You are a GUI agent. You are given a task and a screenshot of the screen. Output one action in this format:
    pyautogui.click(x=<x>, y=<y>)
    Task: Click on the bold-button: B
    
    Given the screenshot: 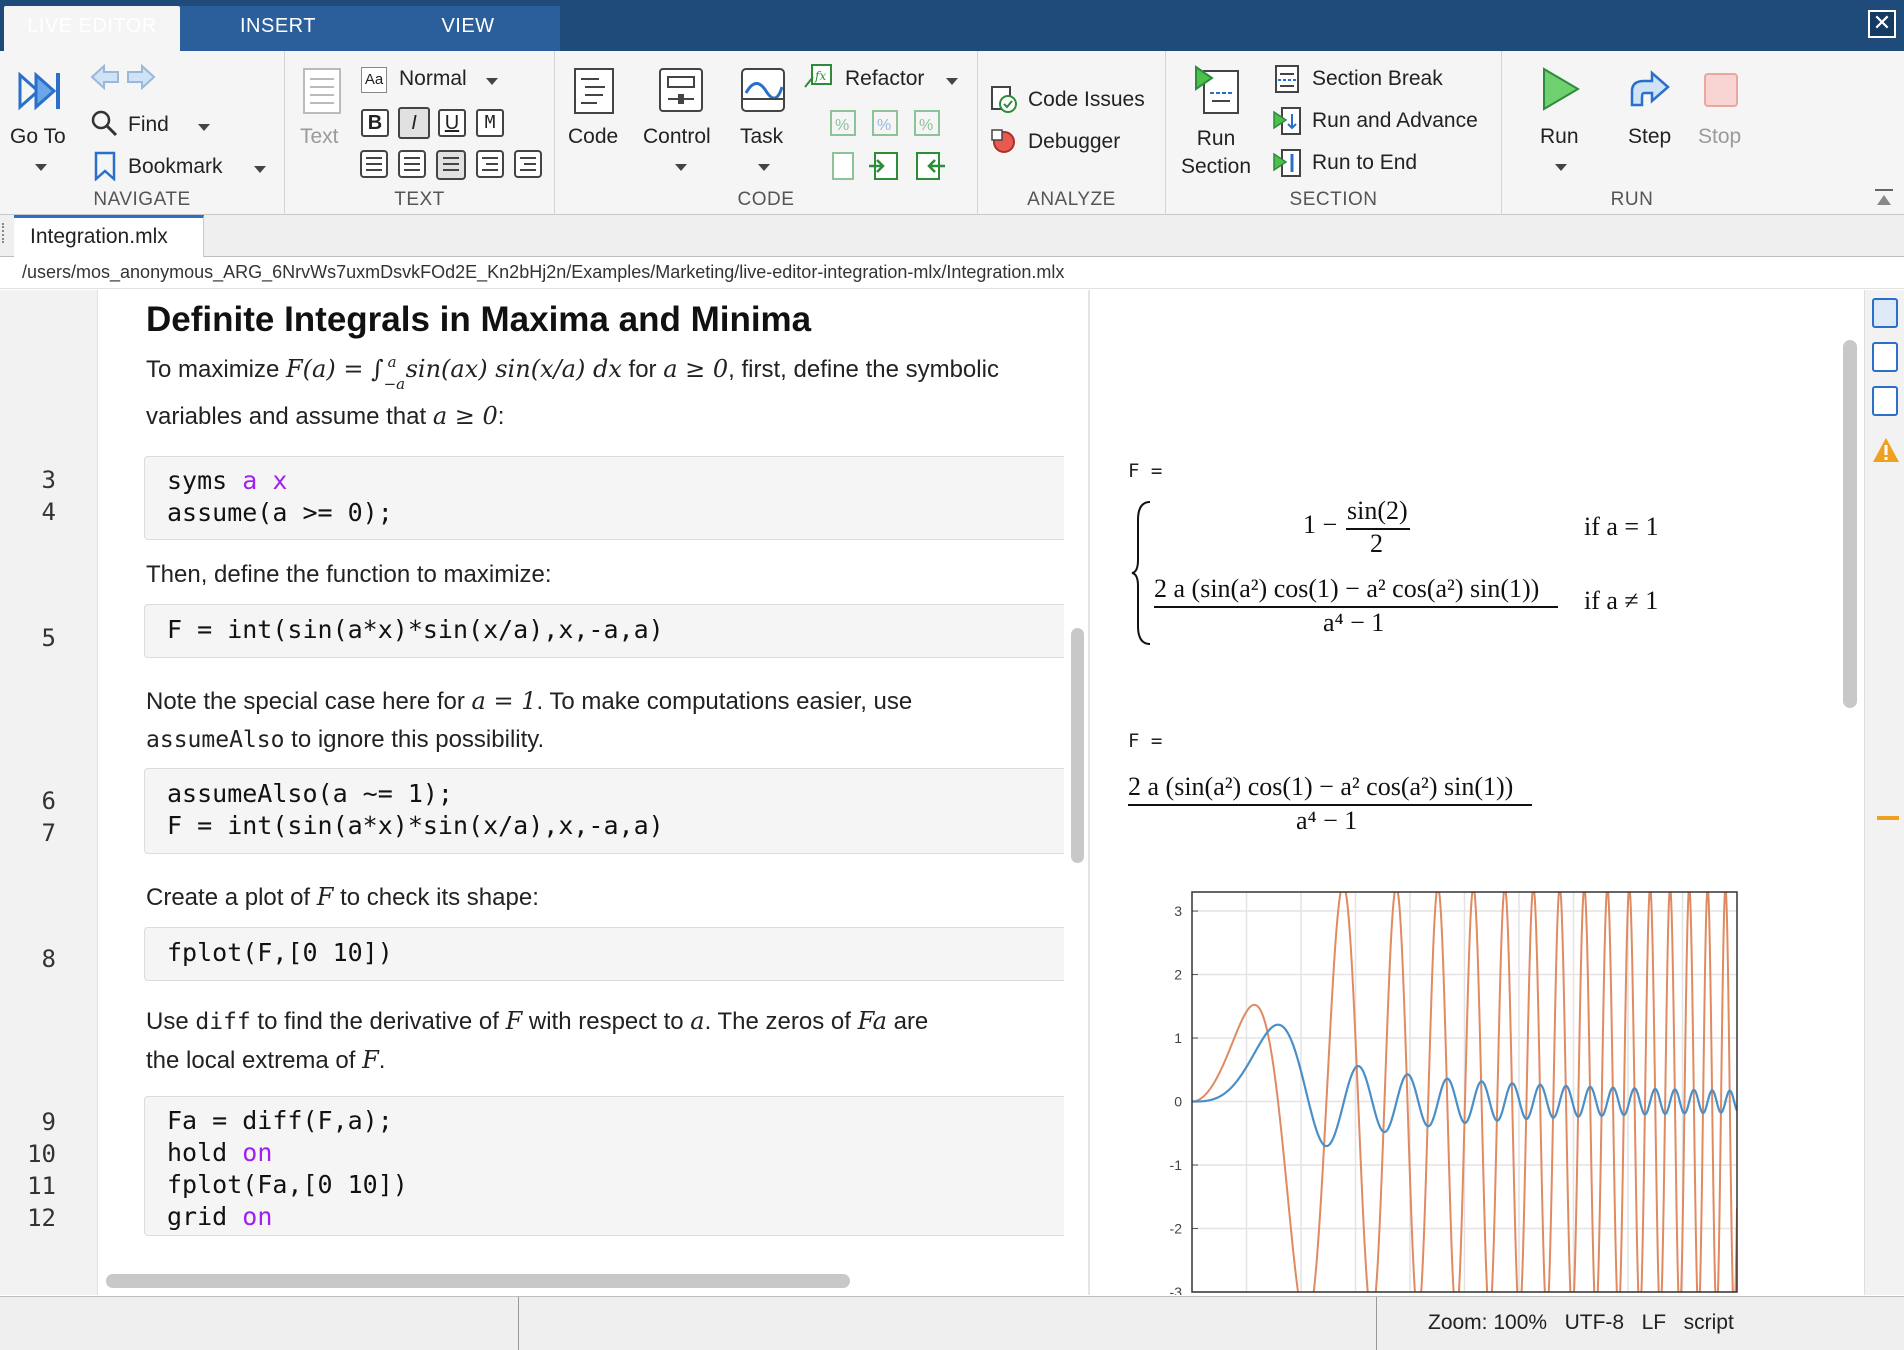 What is the action you would take?
    pyautogui.click(x=375, y=123)
    